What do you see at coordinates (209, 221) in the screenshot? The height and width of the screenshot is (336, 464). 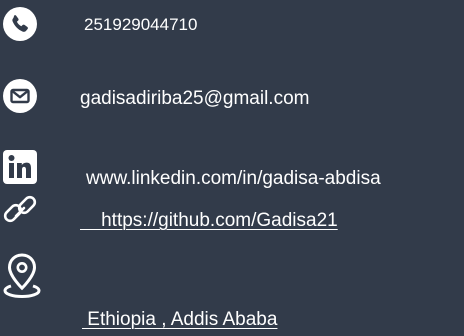 I see `github-link: https://github.com/Gadisa21` at bounding box center [209, 221].